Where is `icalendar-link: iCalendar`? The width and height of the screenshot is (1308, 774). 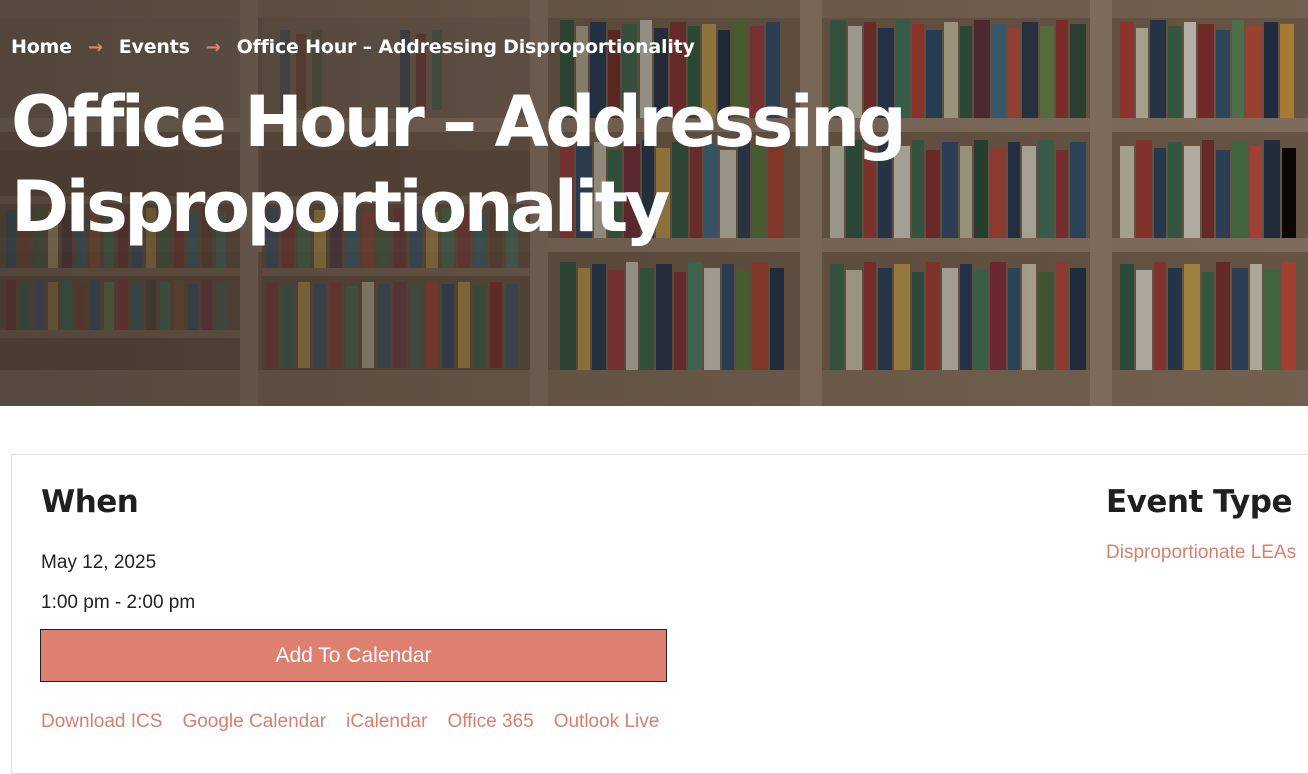
icalendar-link: iCalendar is located at coordinates (386, 722).